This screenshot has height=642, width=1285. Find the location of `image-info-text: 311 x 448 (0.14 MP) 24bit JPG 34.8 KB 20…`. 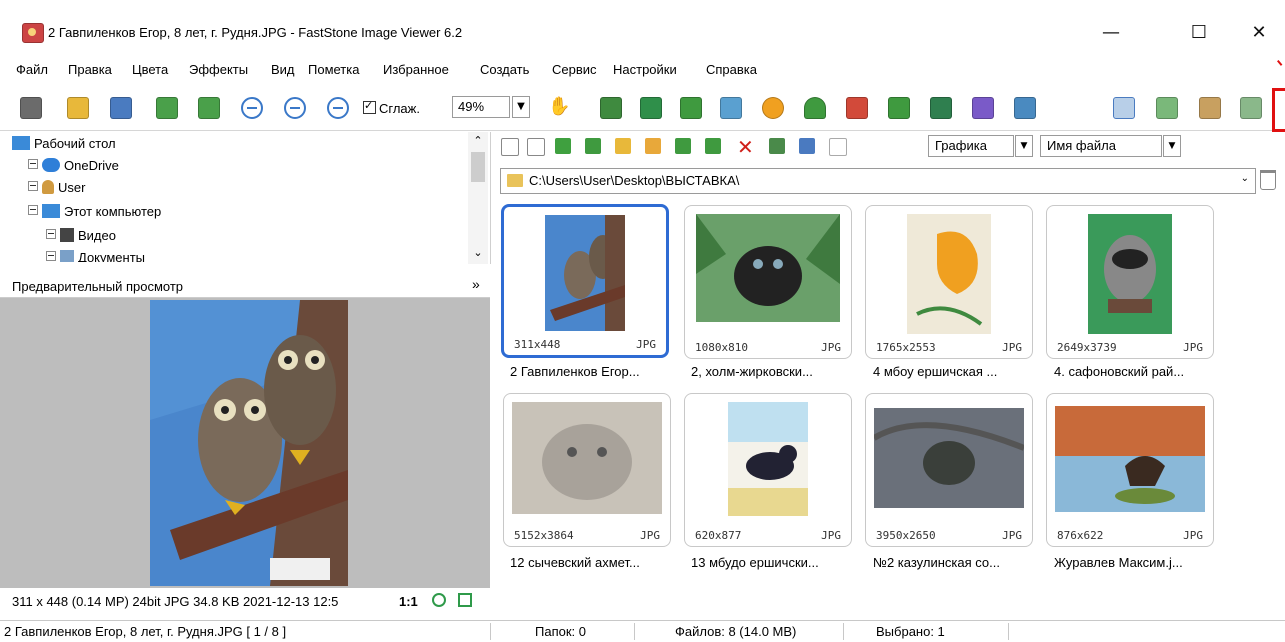

image-info-text: 311 x 448 (0.14 MP) 24bit JPG 34.8 KB 20… is located at coordinates (175, 601).